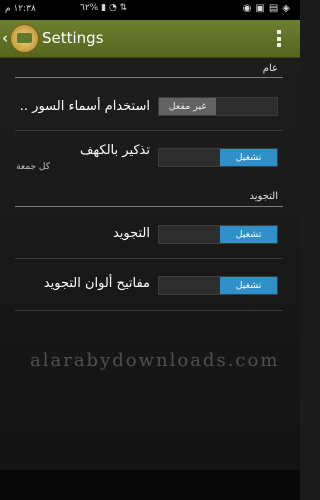  I want to click on status-notification-icons: ◉▣▤◈, so click(268, 8).